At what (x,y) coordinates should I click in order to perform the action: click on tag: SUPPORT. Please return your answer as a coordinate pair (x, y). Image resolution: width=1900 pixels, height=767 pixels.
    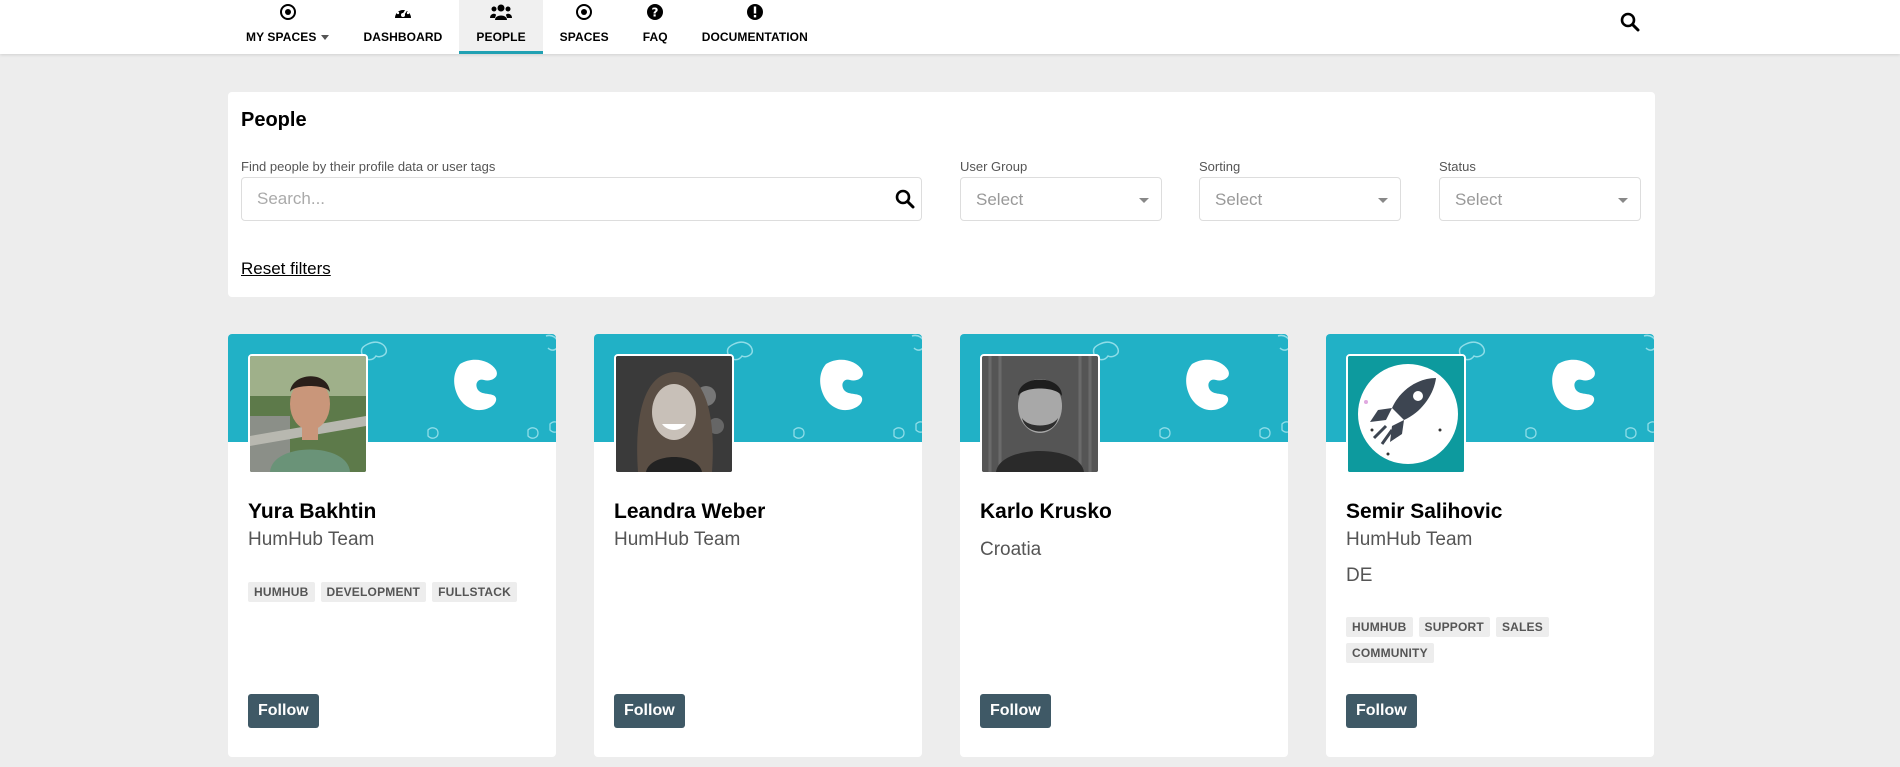
    Looking at the image, I should click on (1454, 627).